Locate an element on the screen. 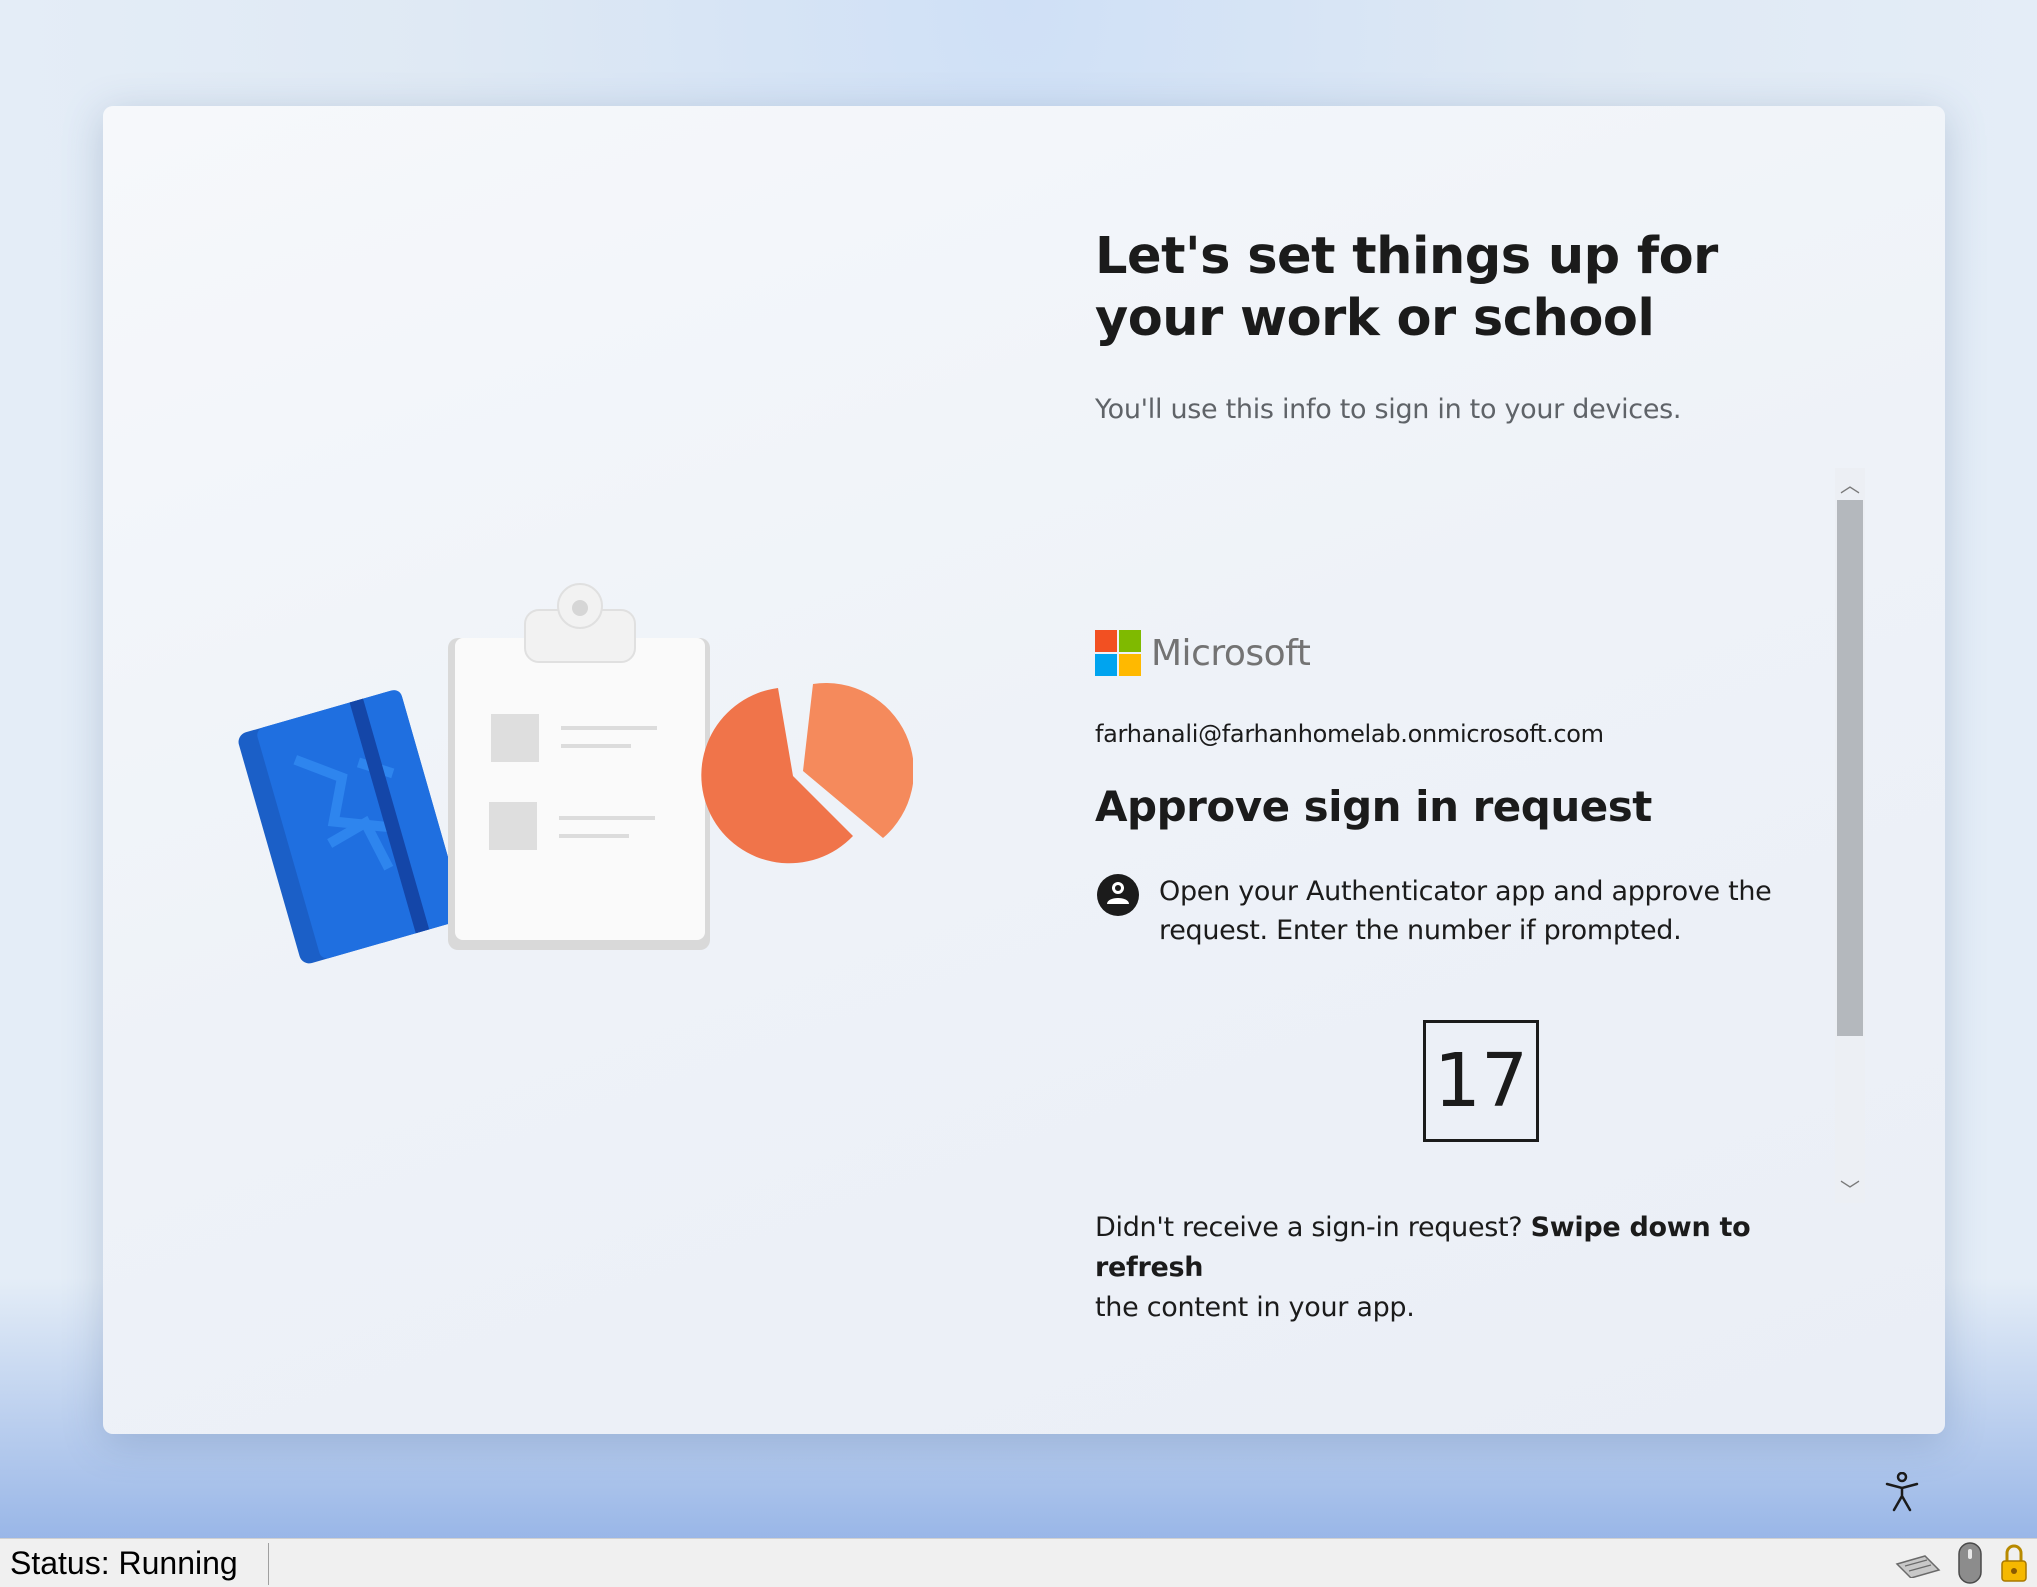 The image size is (2037, 1587). lock-icon is located at coordinates (2014, 1563).